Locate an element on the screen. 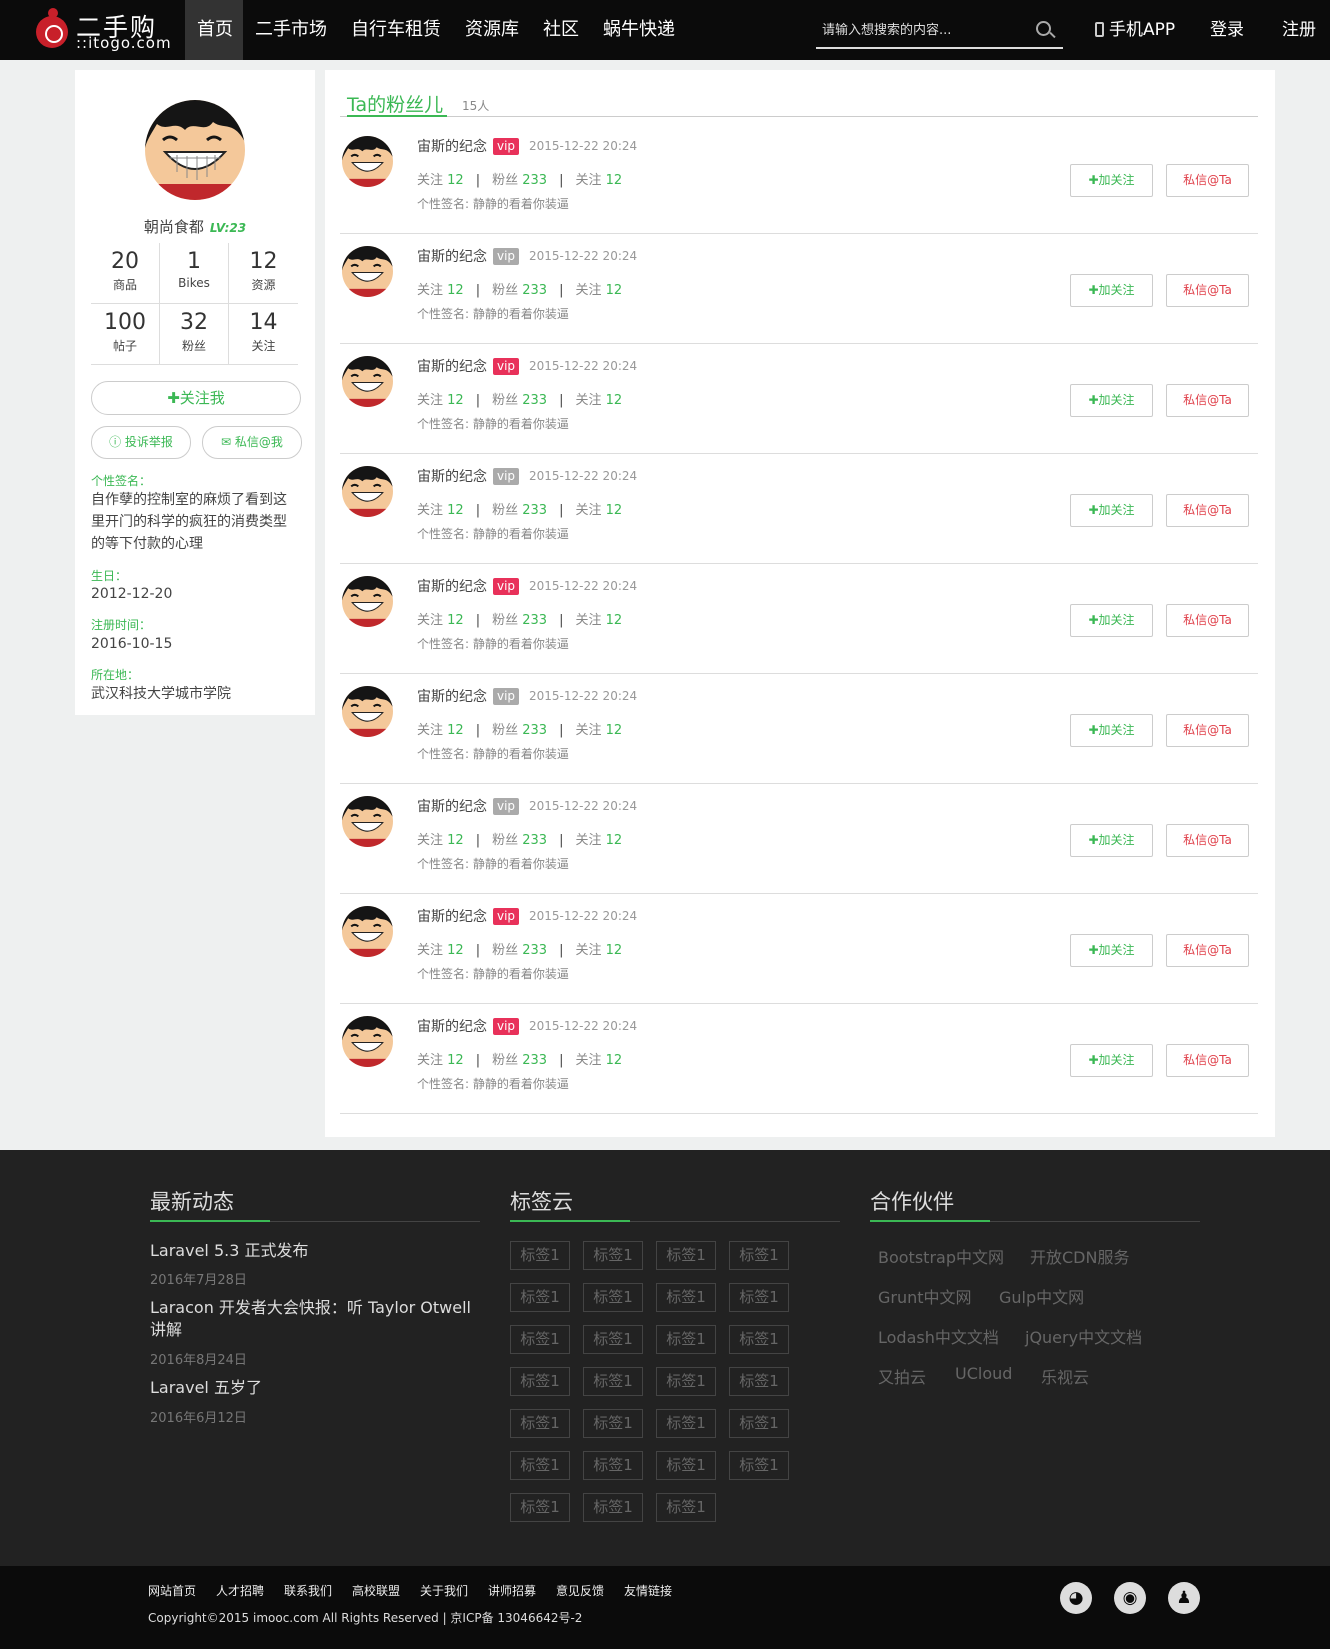 The image size is (1330, 1649). report-button: ⓘ 投诉举报 is located at coordinates (141, 442).